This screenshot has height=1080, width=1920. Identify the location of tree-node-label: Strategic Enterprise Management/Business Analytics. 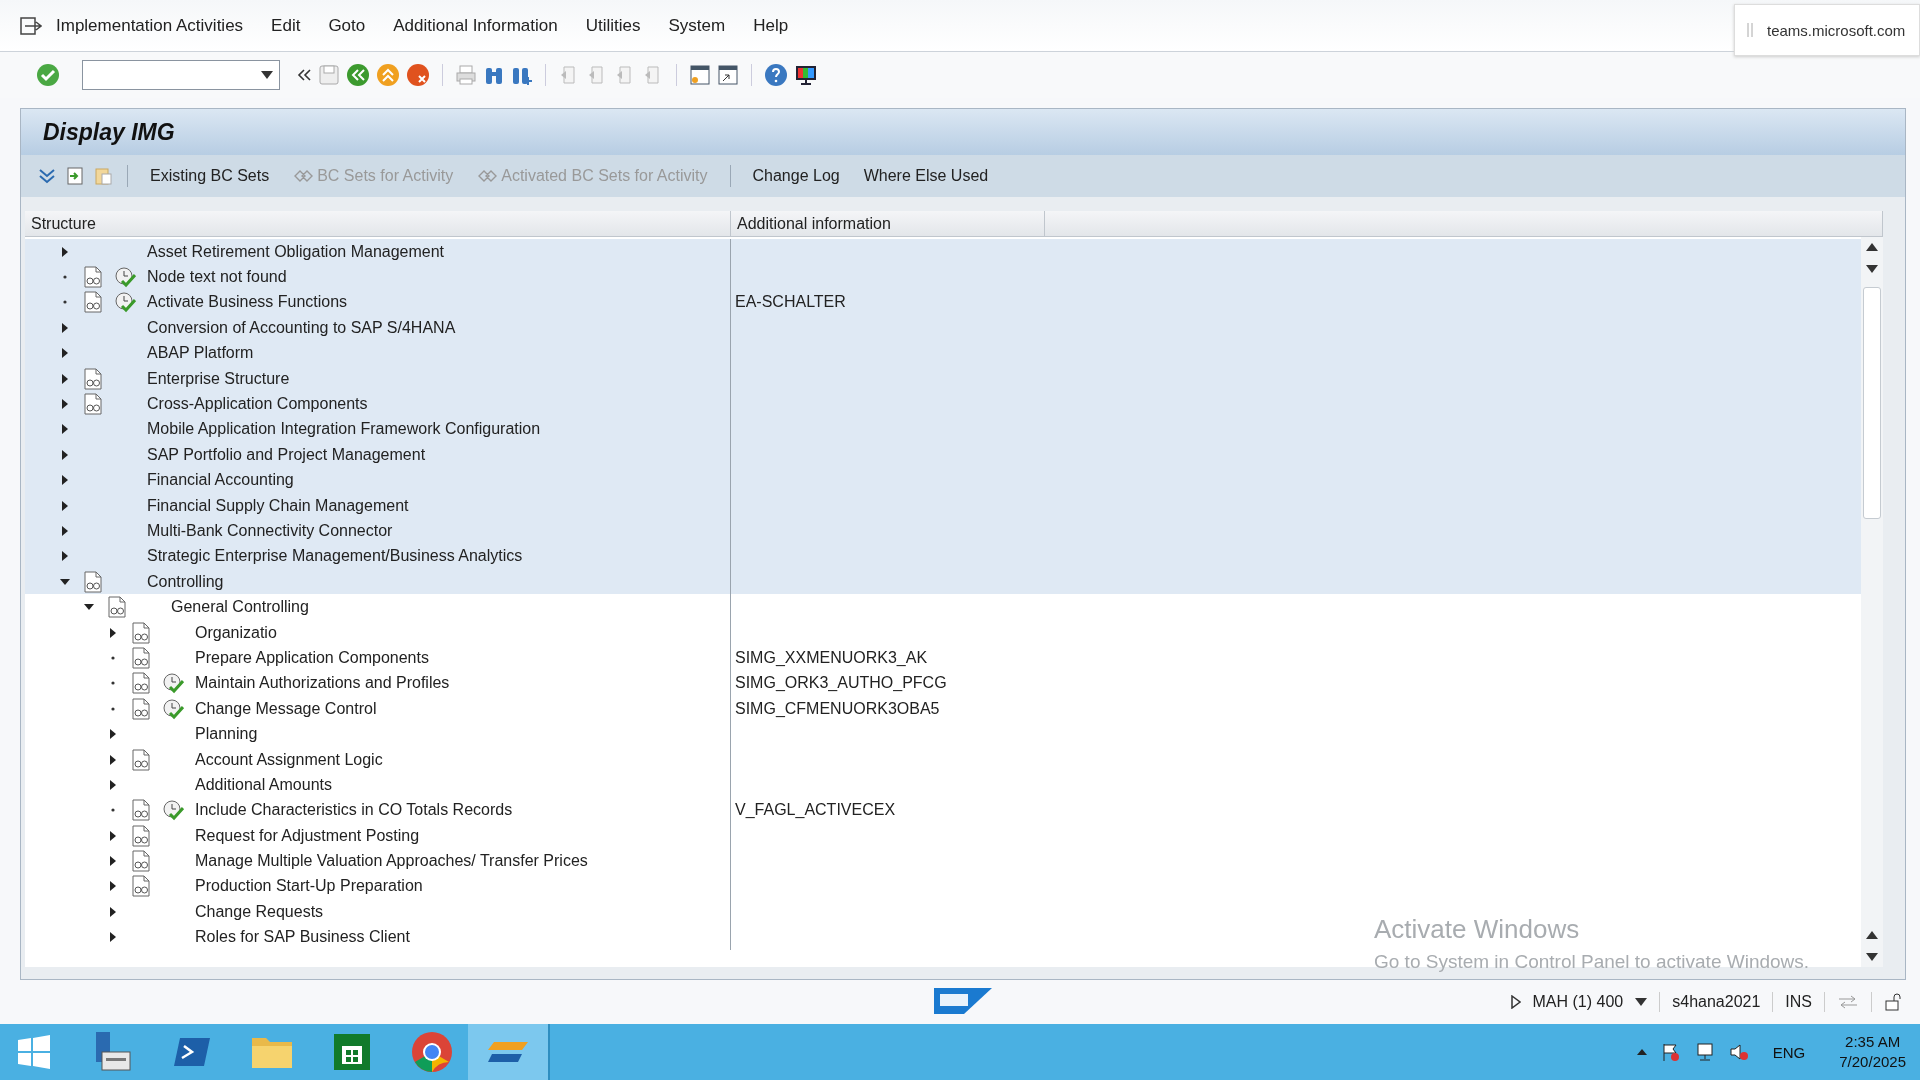
(335, 556).